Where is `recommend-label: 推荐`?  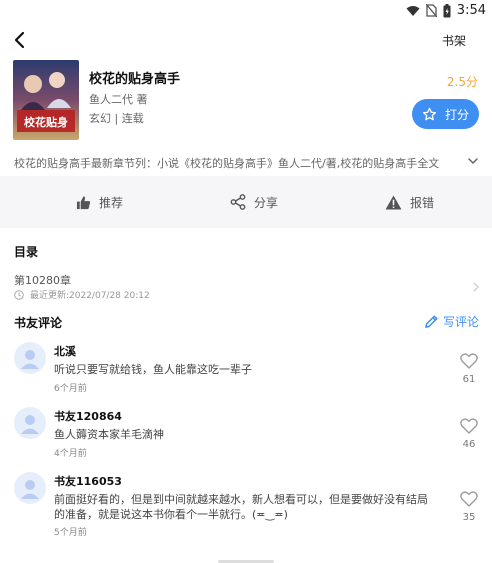 recommend-label: 推荐 is located at coordinates (111, 202).